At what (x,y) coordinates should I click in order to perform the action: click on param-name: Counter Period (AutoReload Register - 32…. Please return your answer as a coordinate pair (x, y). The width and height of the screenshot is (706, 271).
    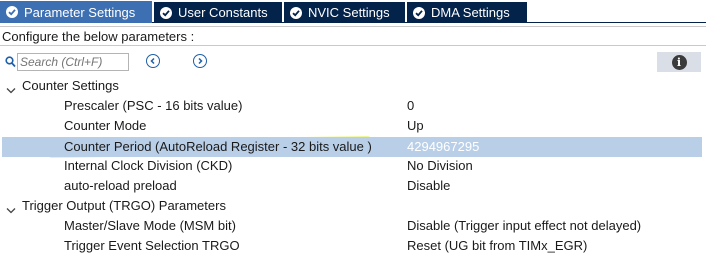
    Looking at the image, I should click on (218, 146).